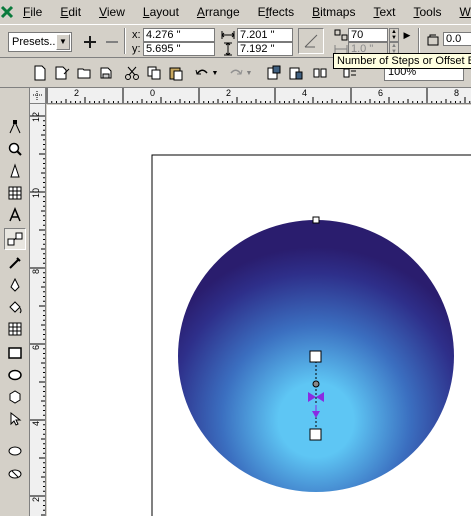 This screenshot has height=516, width=471. What do you see at coordinates (179, 35) in the screenshot?
I see `x-position-field: 4.276 "` at bounding box center [179, 35].